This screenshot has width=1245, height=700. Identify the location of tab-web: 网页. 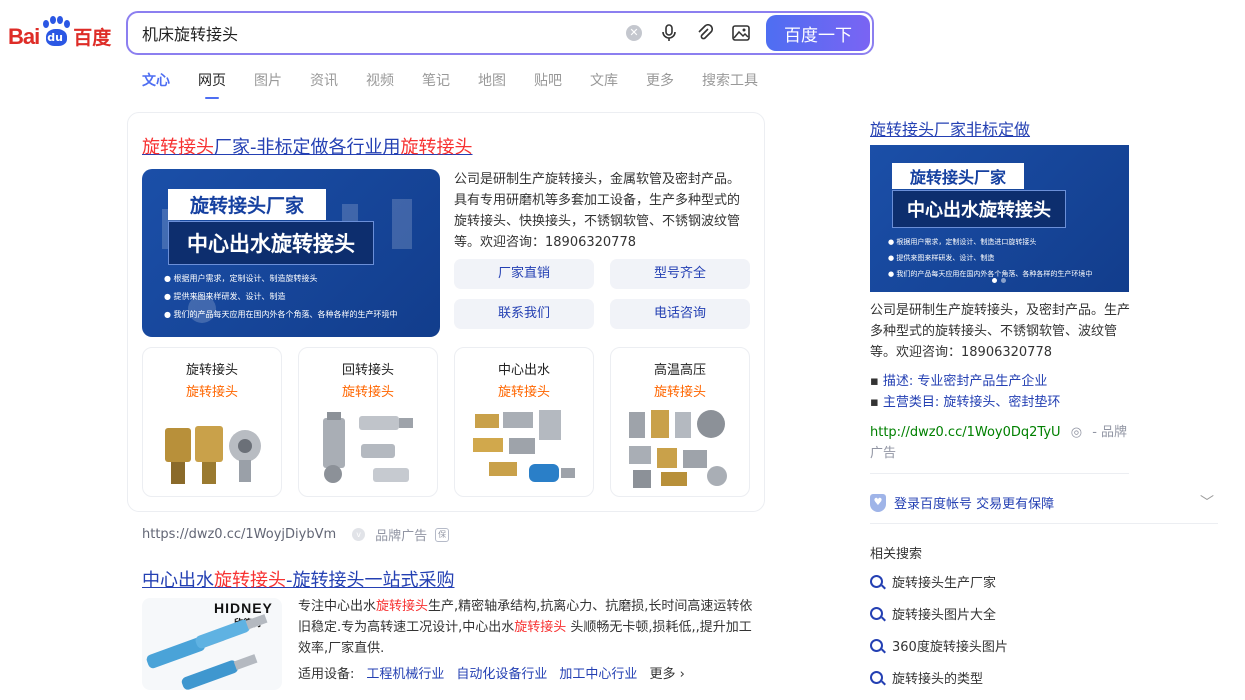
(212, 84).